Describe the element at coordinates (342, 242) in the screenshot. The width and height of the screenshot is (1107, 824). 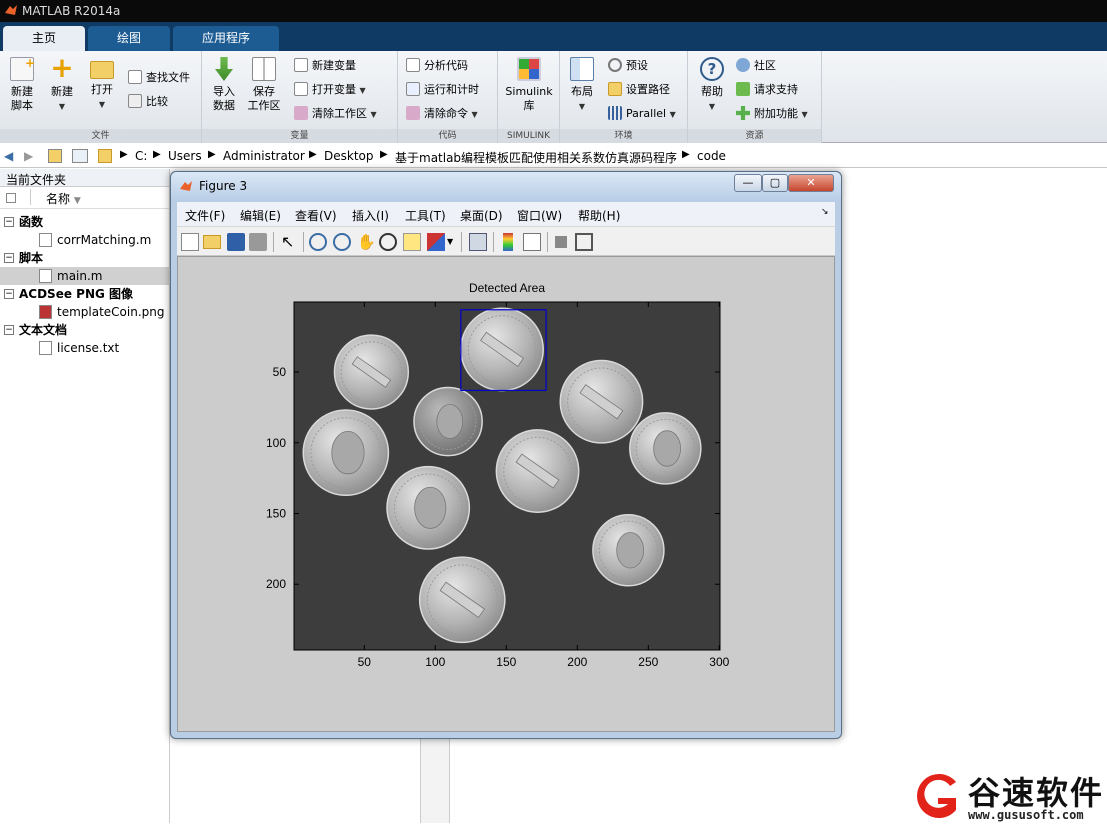
I see `zoom-out-icon` at that location.